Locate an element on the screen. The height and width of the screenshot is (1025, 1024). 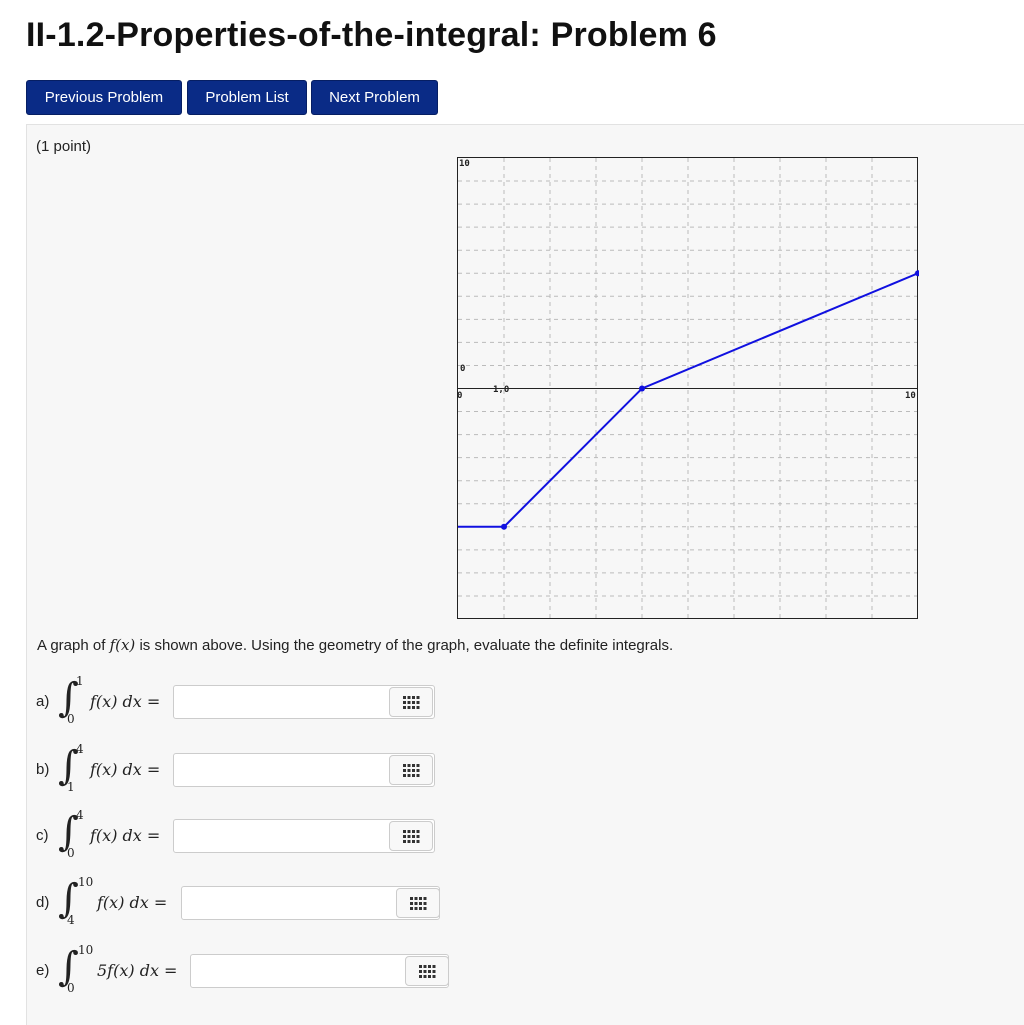
x-left-label: 0 is located at coordinates (459, 396).